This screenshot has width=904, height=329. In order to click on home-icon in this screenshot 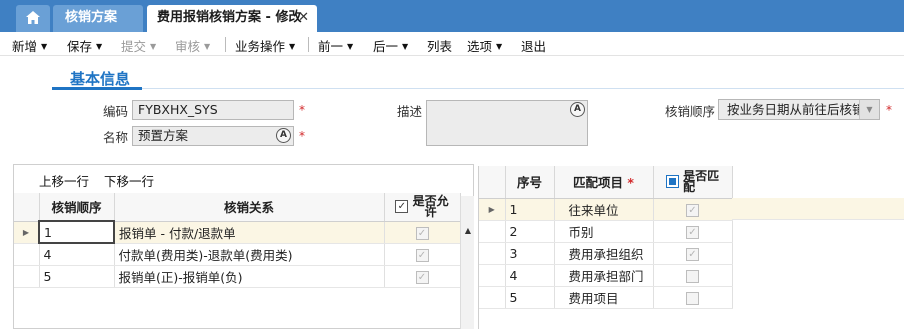, I will do `click(33, 17)`.